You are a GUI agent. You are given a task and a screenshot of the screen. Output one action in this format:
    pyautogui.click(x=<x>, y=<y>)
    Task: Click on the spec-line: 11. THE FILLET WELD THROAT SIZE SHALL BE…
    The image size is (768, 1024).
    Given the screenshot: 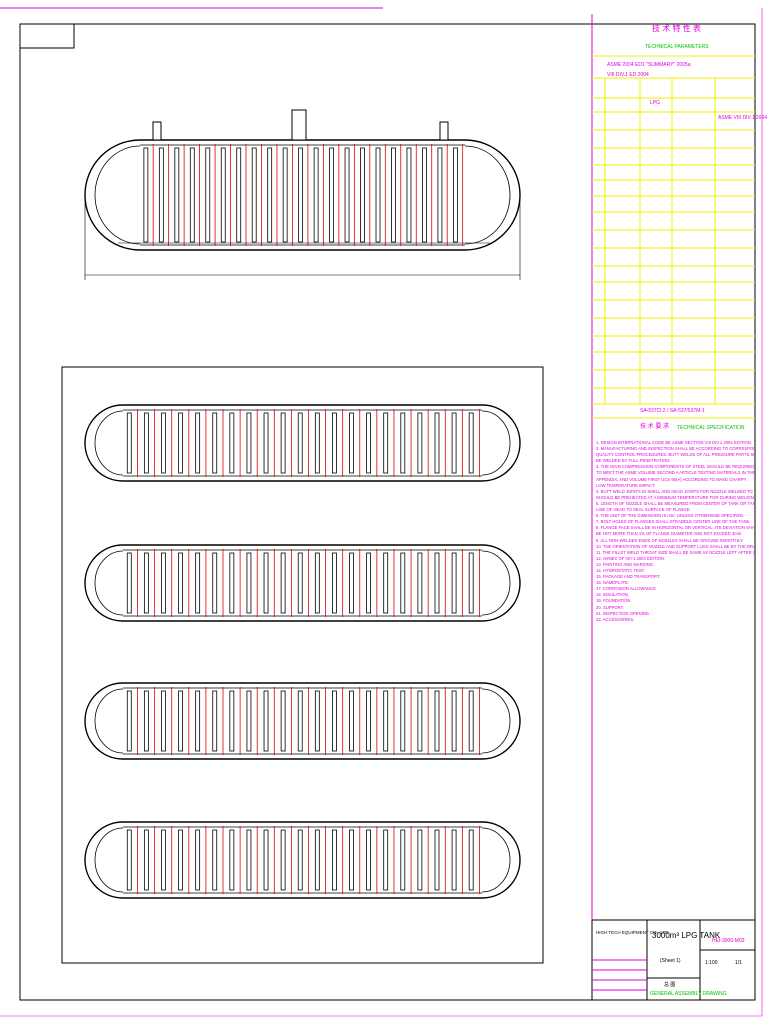 What is the action you would take?
    pyautogui.click(x=675, y=552)
    